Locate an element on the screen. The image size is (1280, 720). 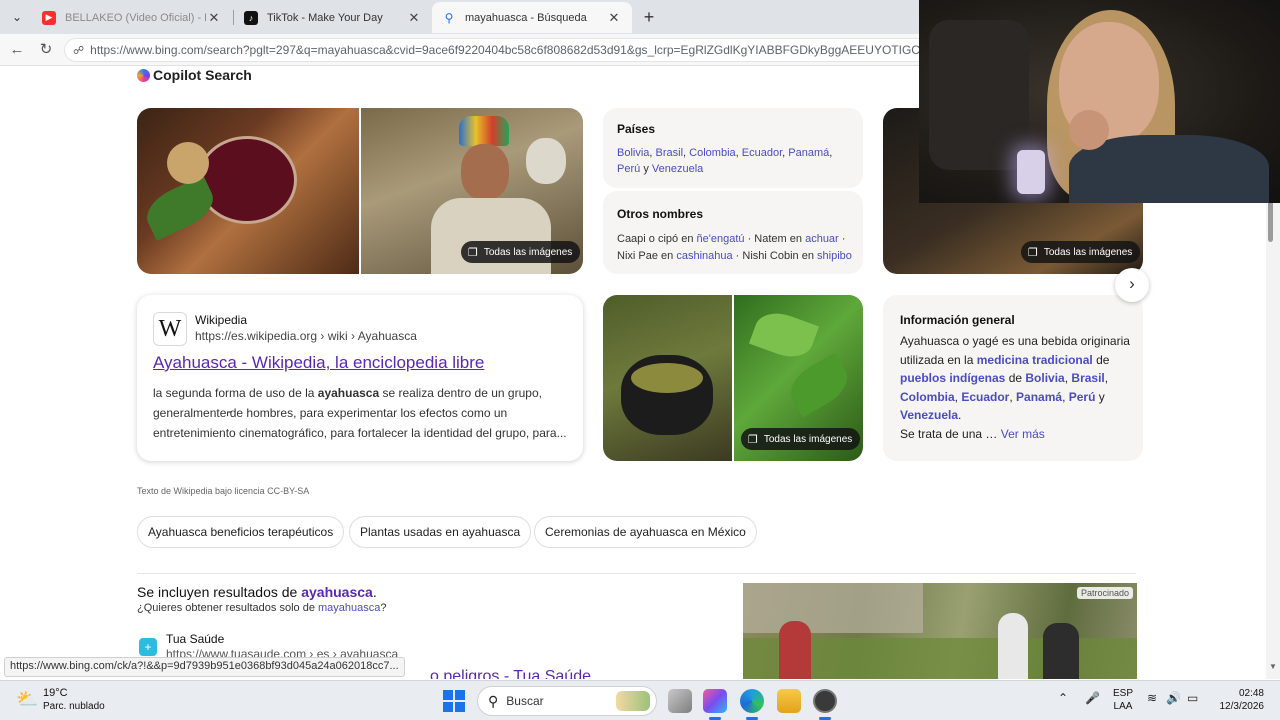
task-view-icon is located at coordinates (680, 701).